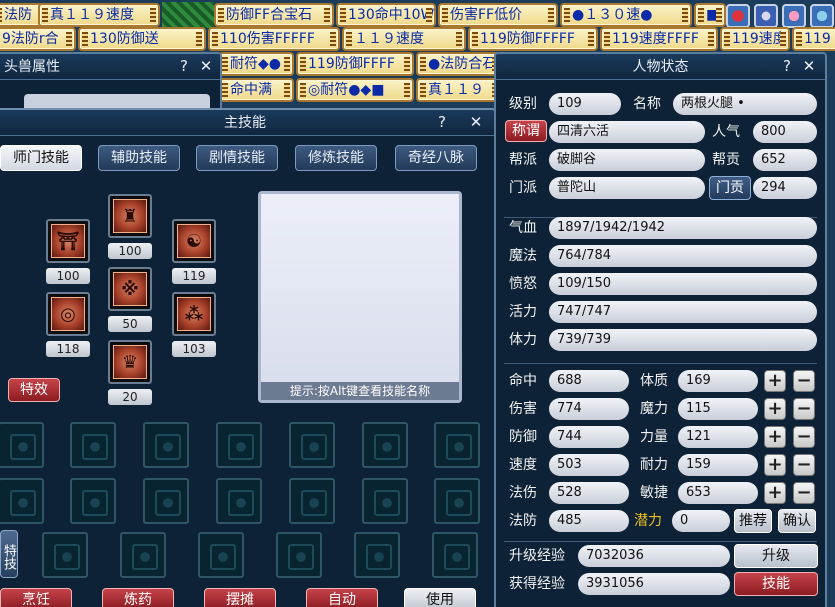 The width and height of the screenshot is (835, 607). I want to click on stall-button: 摆摊, so click(240, 597).